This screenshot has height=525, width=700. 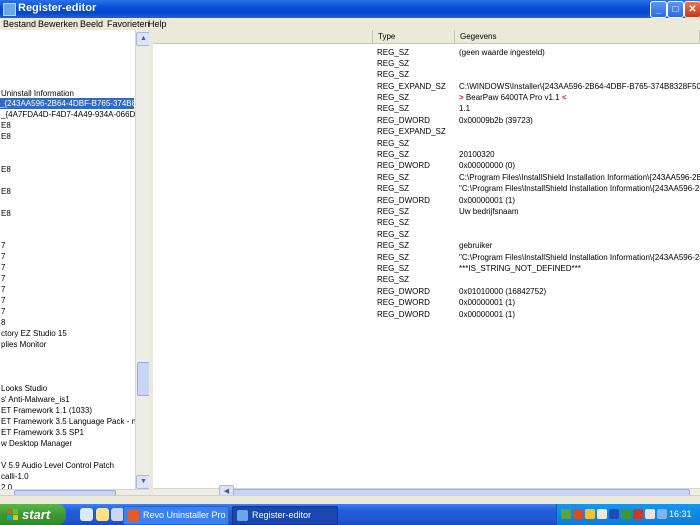 What do you see at coordinates (57, 465) in the screenshot?
I see `tree-item: V 5.9 Audio Level Control Patch` at bounding box center [57, 465].